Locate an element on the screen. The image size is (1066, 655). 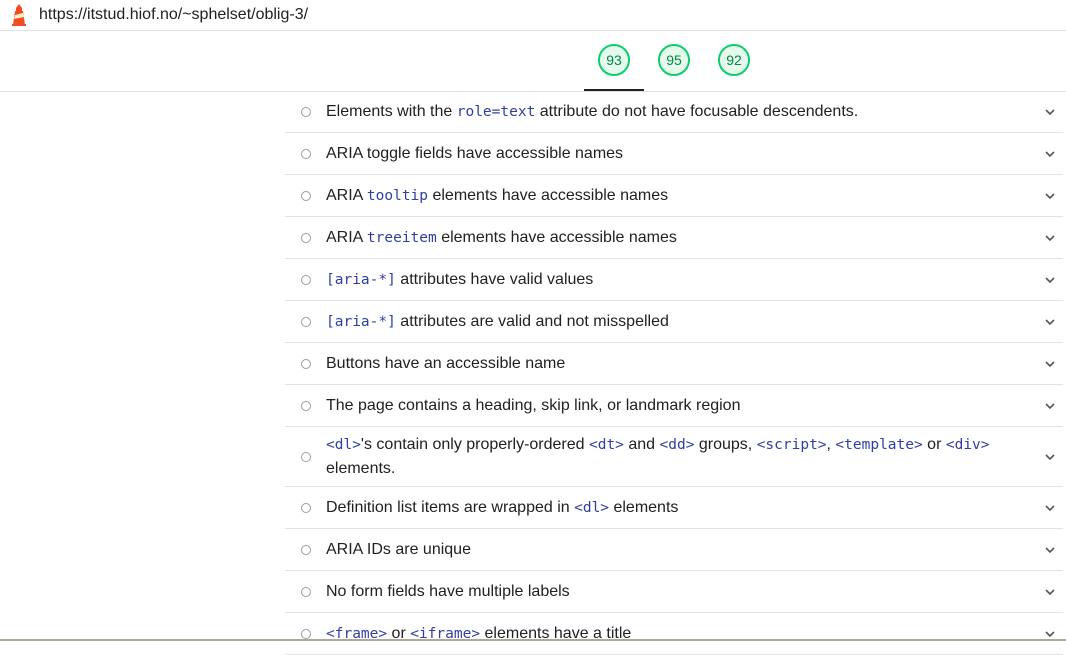
audit-title: No form fields have multiple labels is located at coordinates (679, 592).